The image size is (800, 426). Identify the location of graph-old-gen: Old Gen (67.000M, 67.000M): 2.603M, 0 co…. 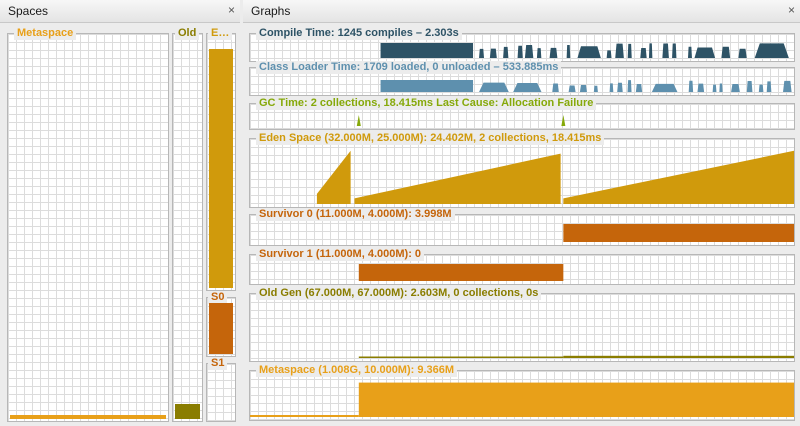
(522, 324).